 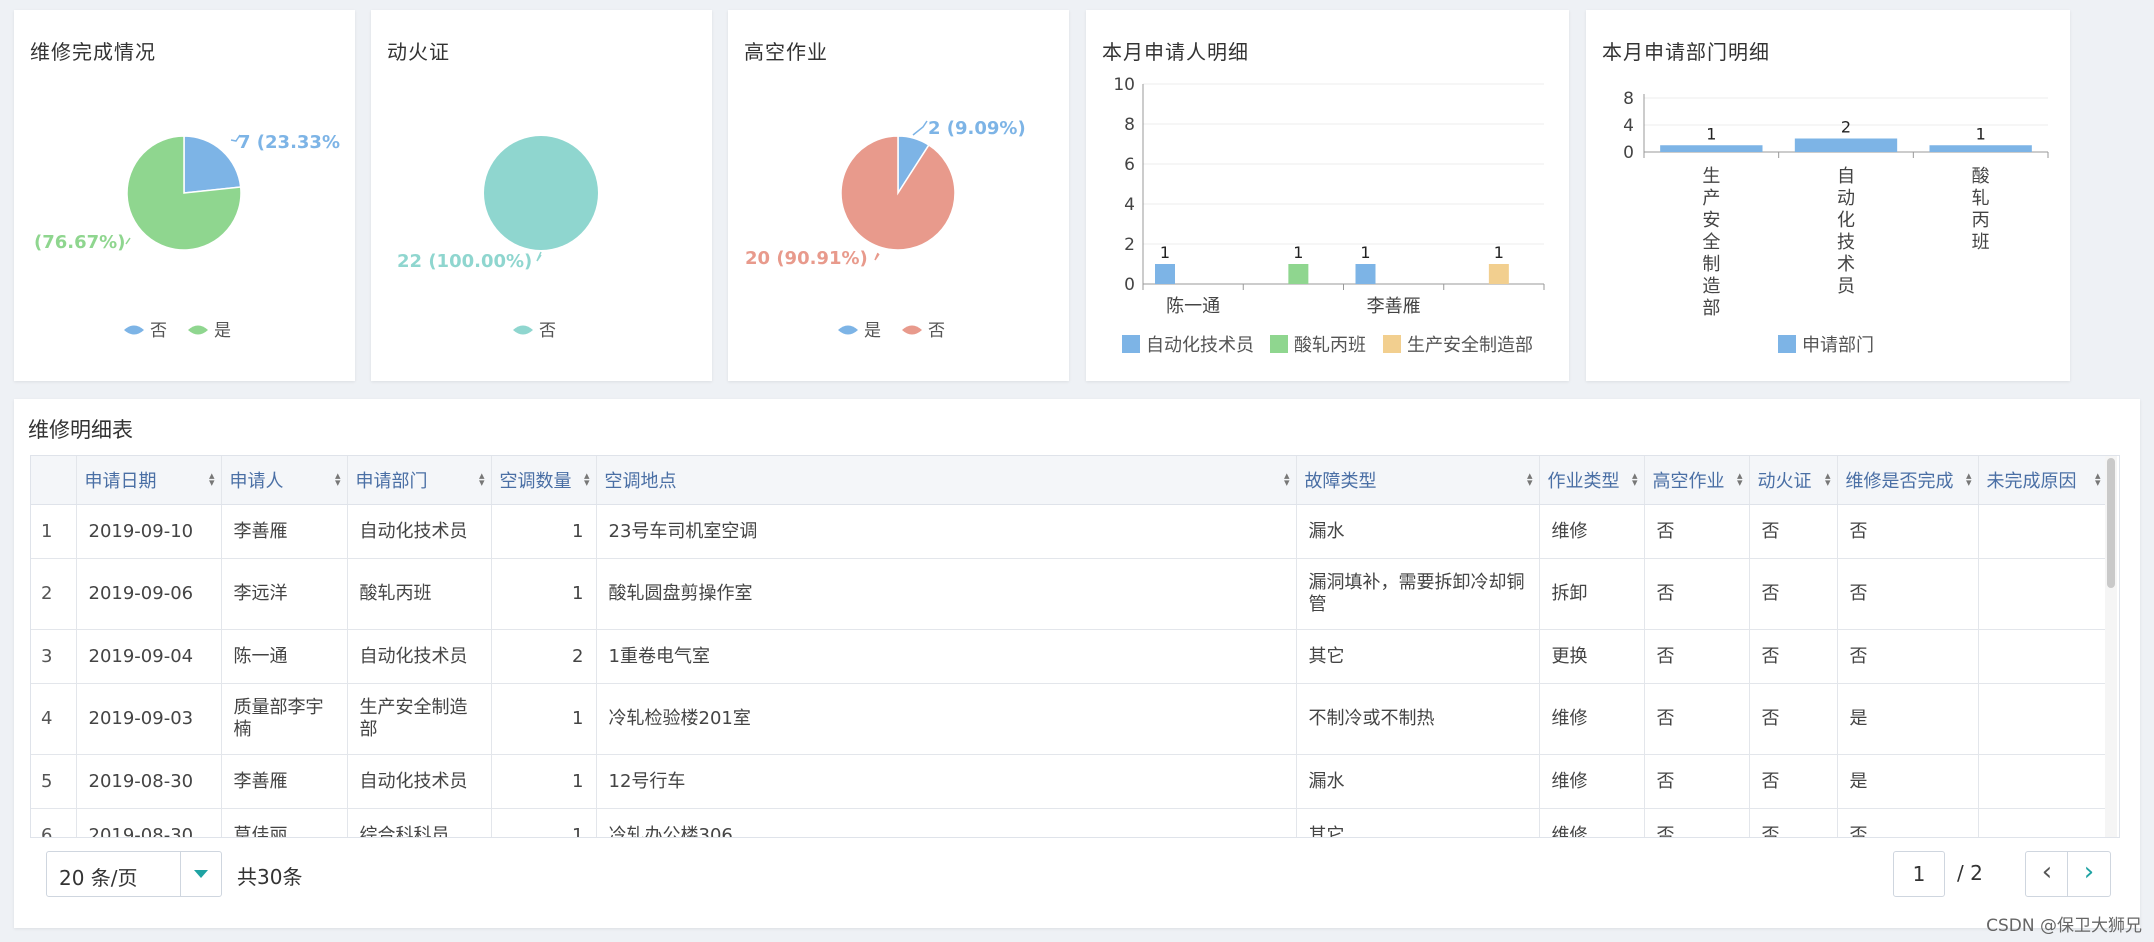 What do you see at coordinates (1838, 345) in the screenshot?
I see `legend-label: 申请部门` at bounding box center [1838, 345].